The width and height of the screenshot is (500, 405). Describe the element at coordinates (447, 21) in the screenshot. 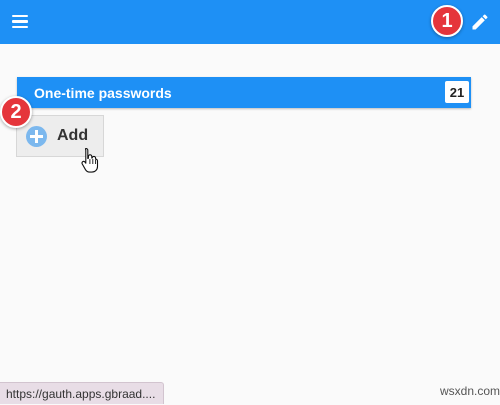

I see `step-callout-1: 1` at that location.